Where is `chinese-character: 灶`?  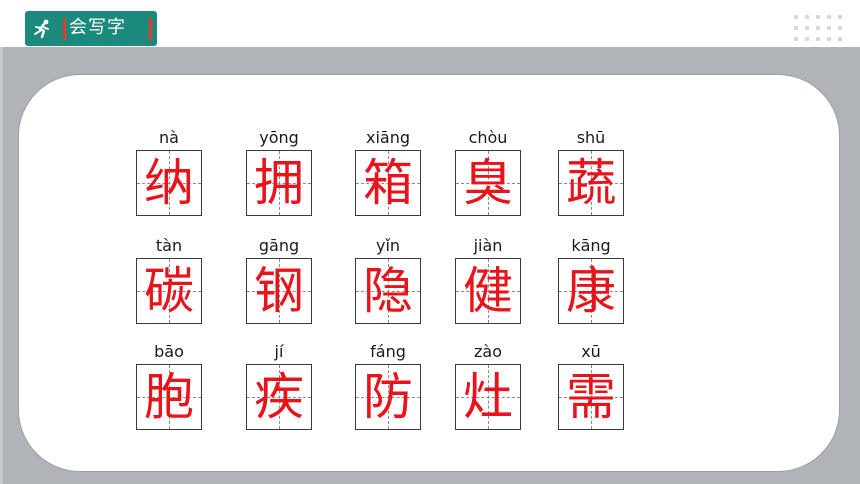 chinese-character: 灶 is located at coordinates (488, 397).